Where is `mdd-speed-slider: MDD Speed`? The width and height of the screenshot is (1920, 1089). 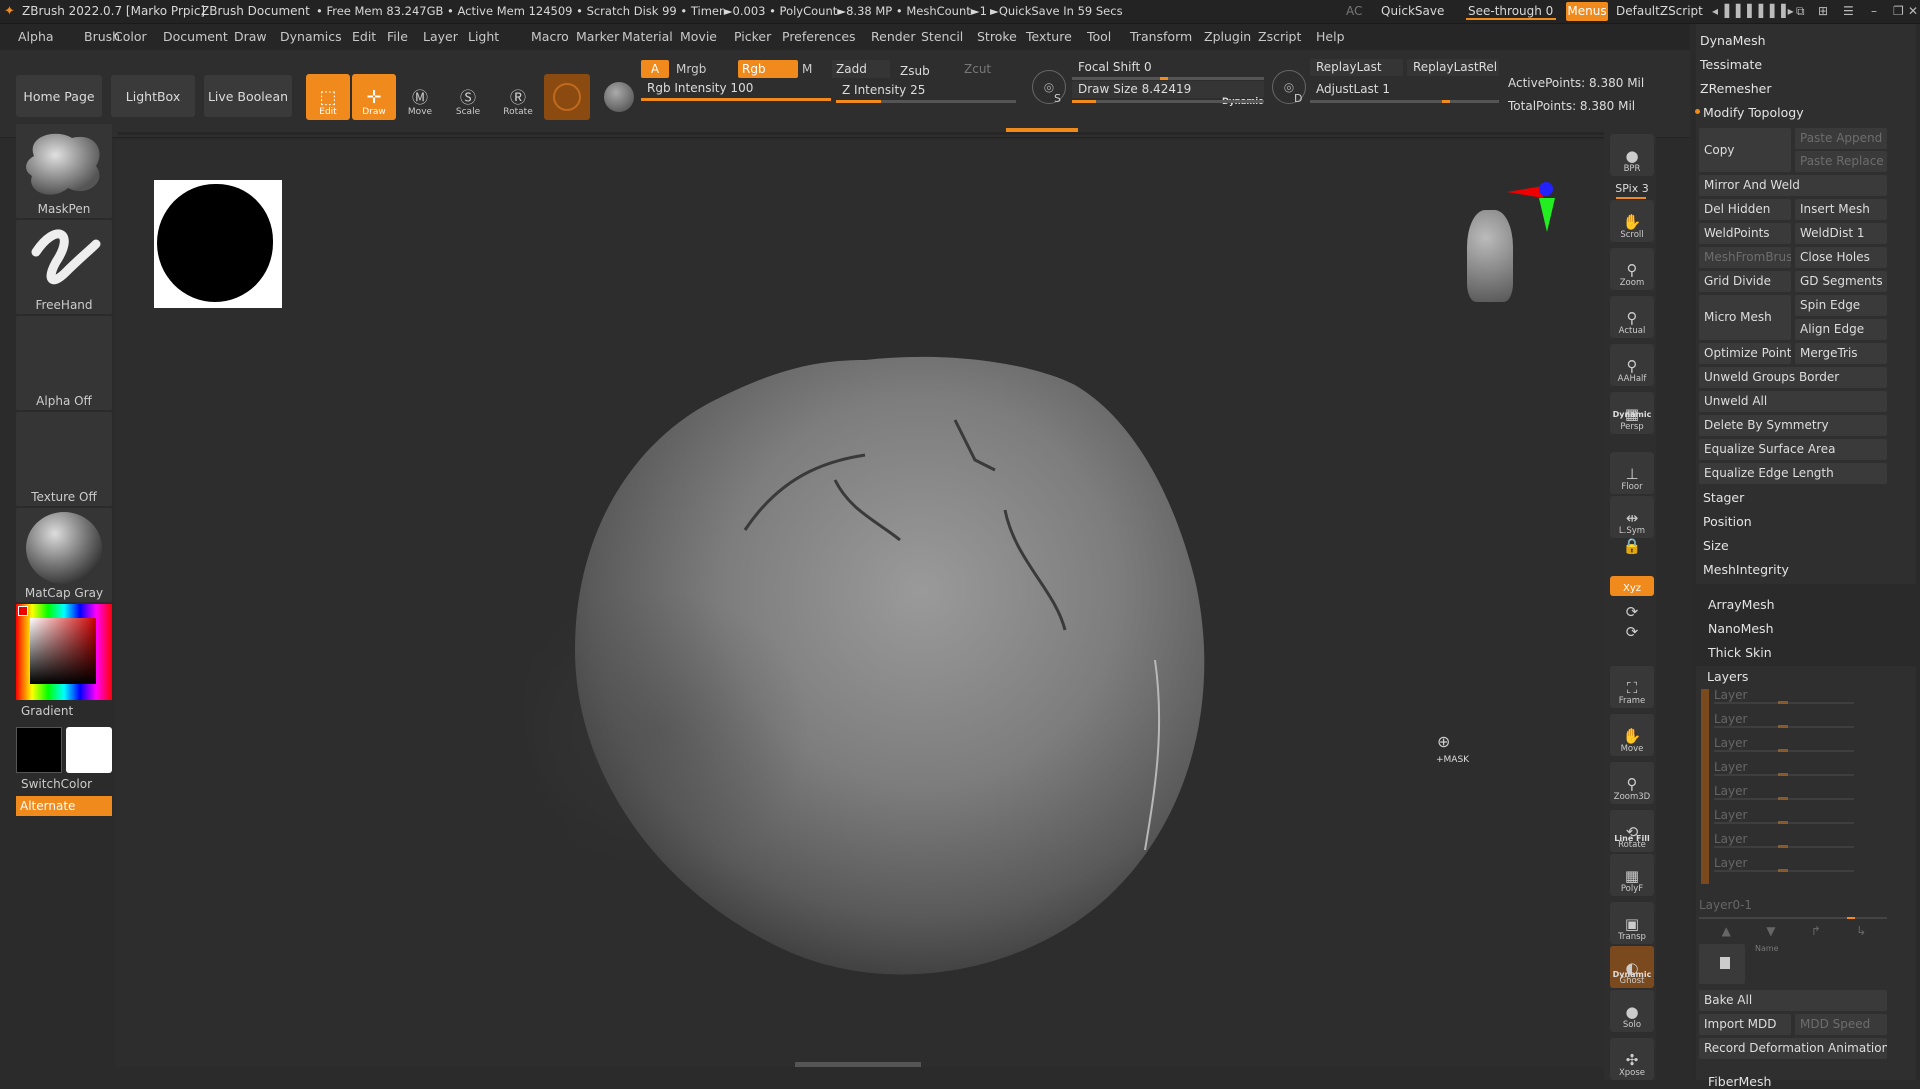
mdd-speed-slider: MDD Speed is located at coordinates (1841, 1024).